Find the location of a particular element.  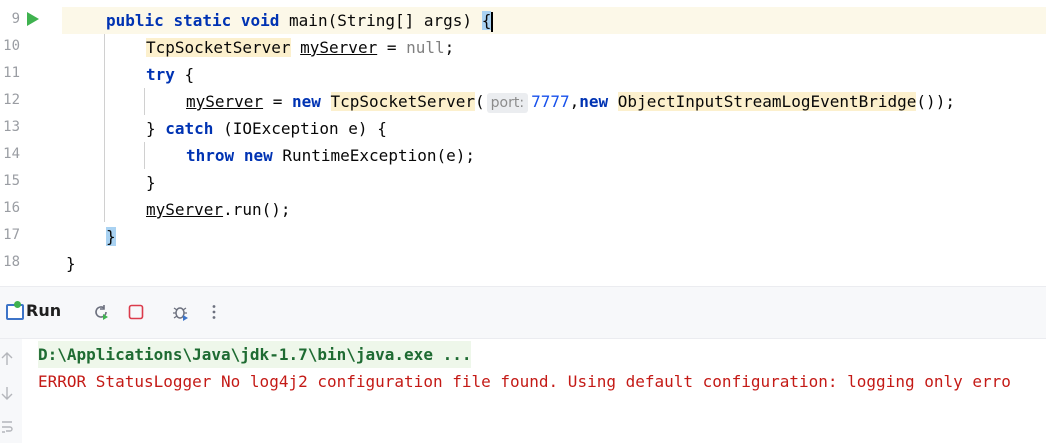

keyword: public is located at coordinates (135, 20).